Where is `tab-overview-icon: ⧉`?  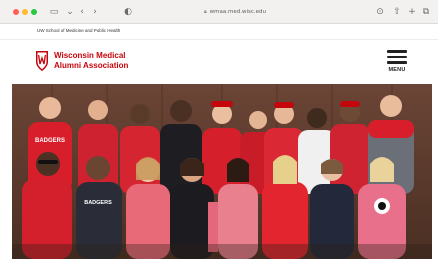 tab-overview-icon: ⧉ is located at coordinates (426, 12).